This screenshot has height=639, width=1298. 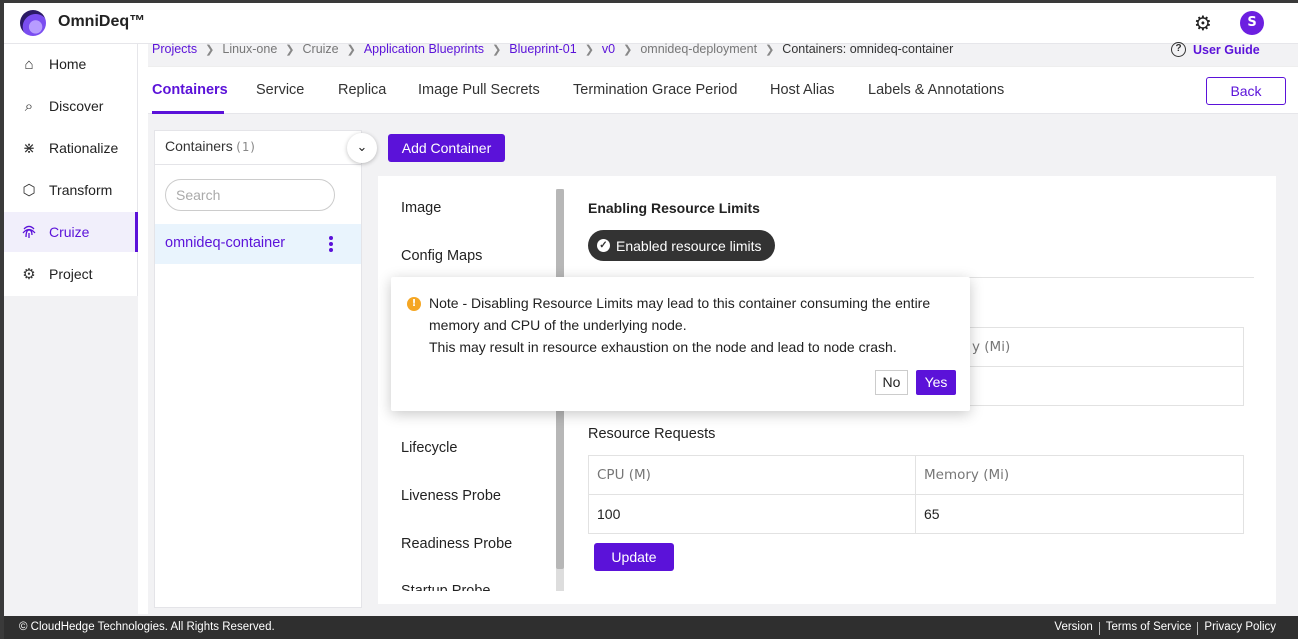 I want to click on menu-item-startup-probe: Startup Probe, so click(x=445, y=586).